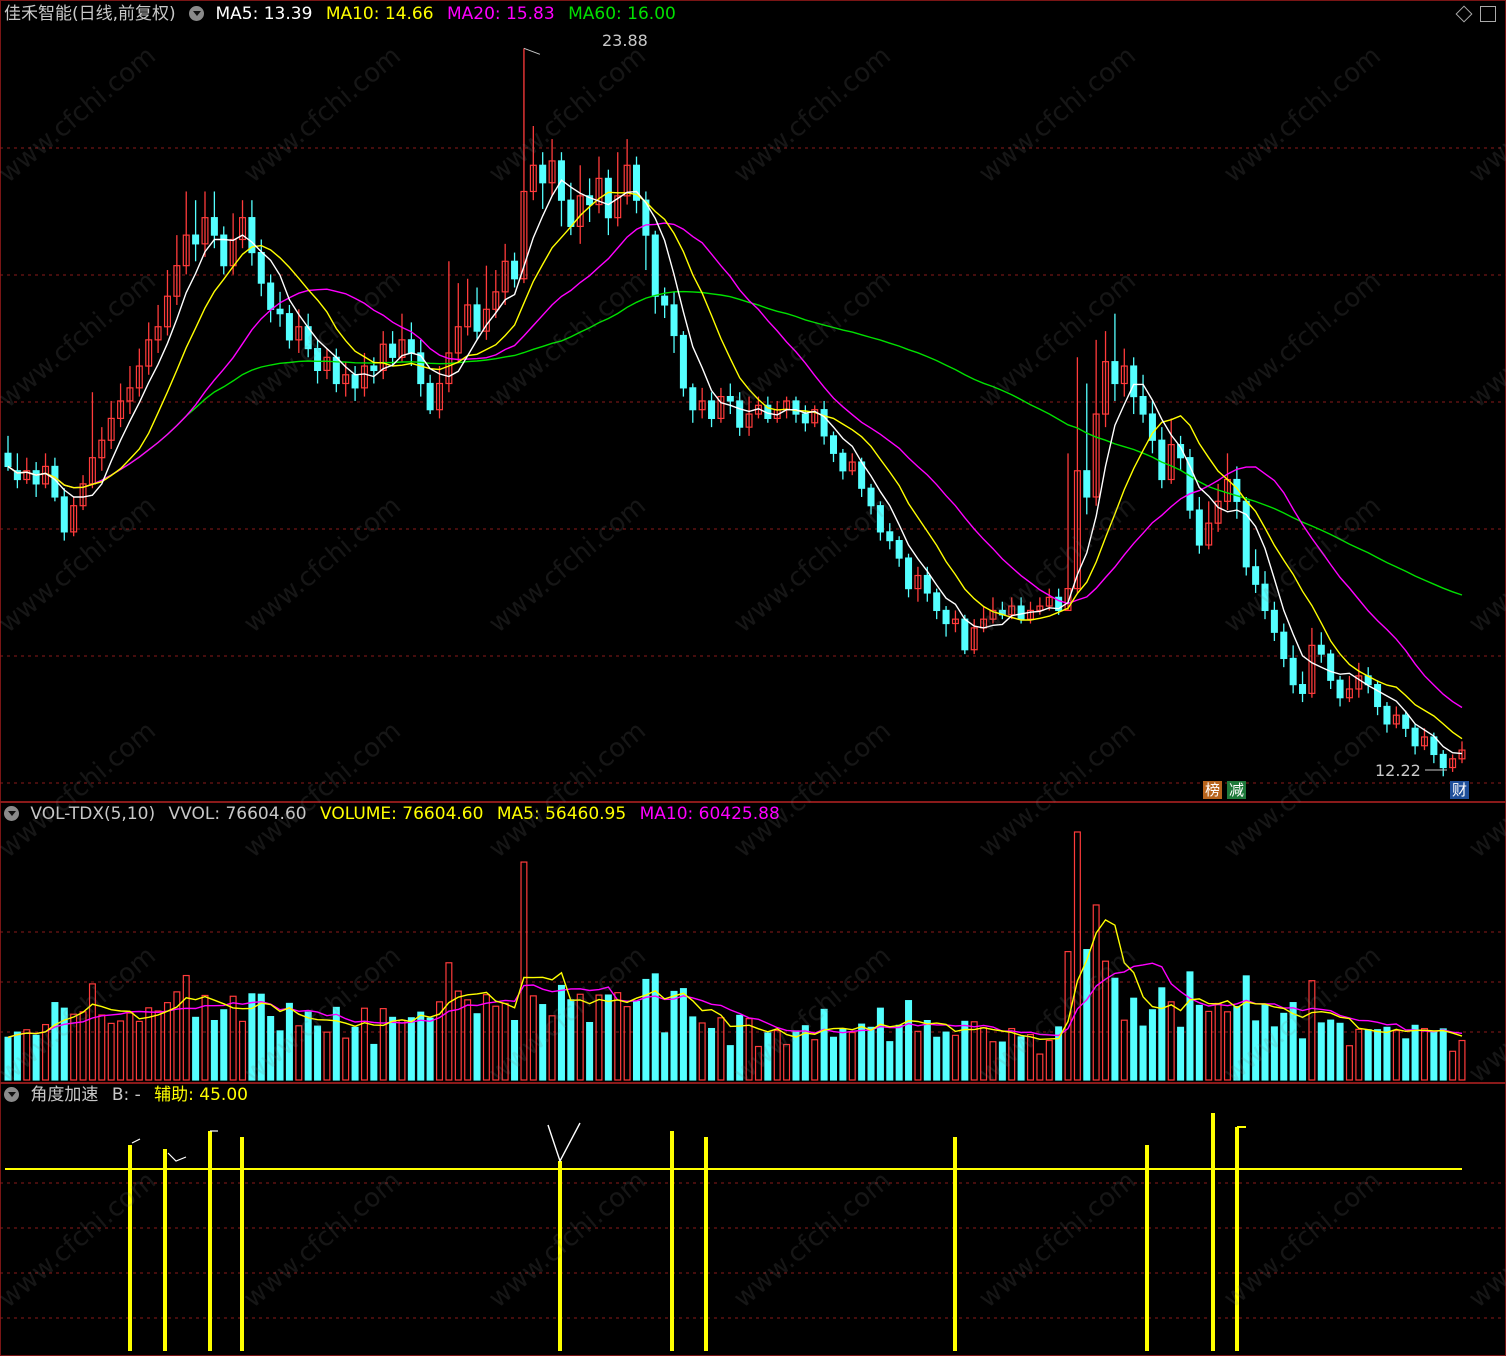 The image size is (1506, 1356). What do you see at coordinates (1398, 770) in the screenshot?
I see `low-price-label: 12.22` at bounding box center [1398, 770].